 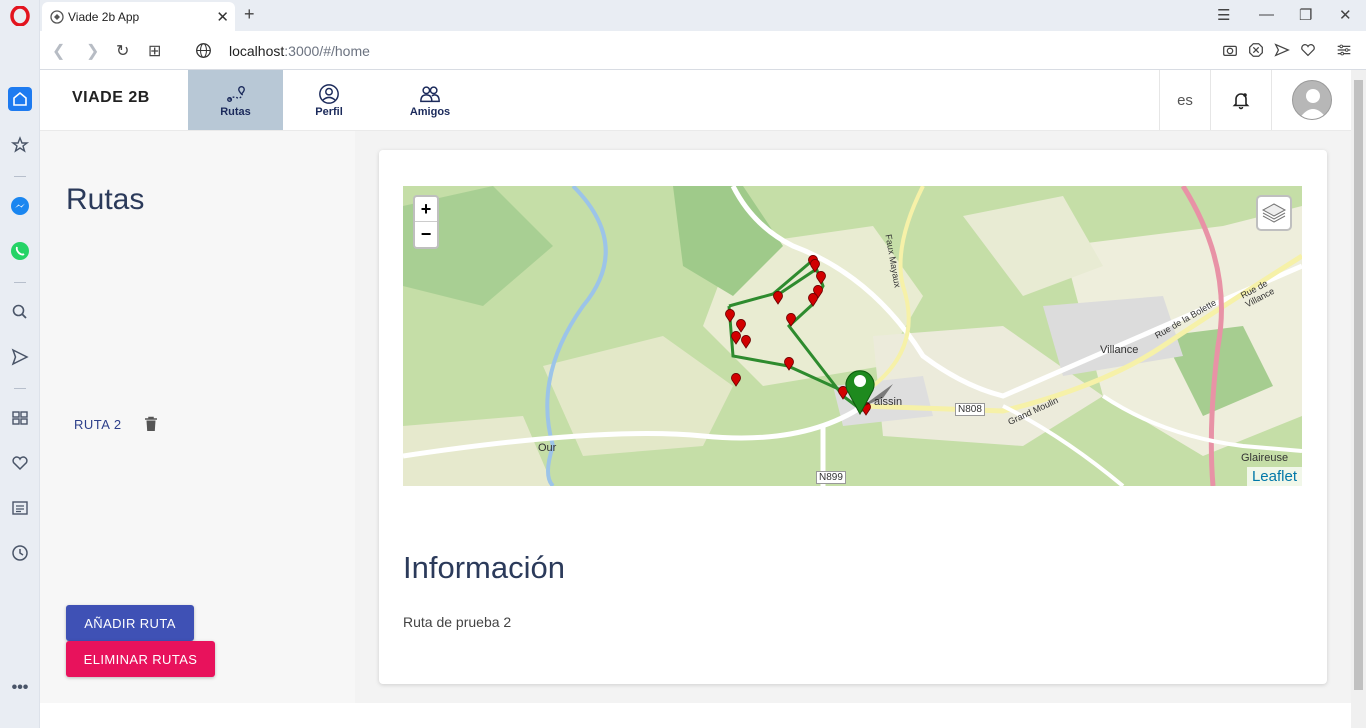 I want to click on nav-tab-label: Amigos, so click(x=430, y=111).